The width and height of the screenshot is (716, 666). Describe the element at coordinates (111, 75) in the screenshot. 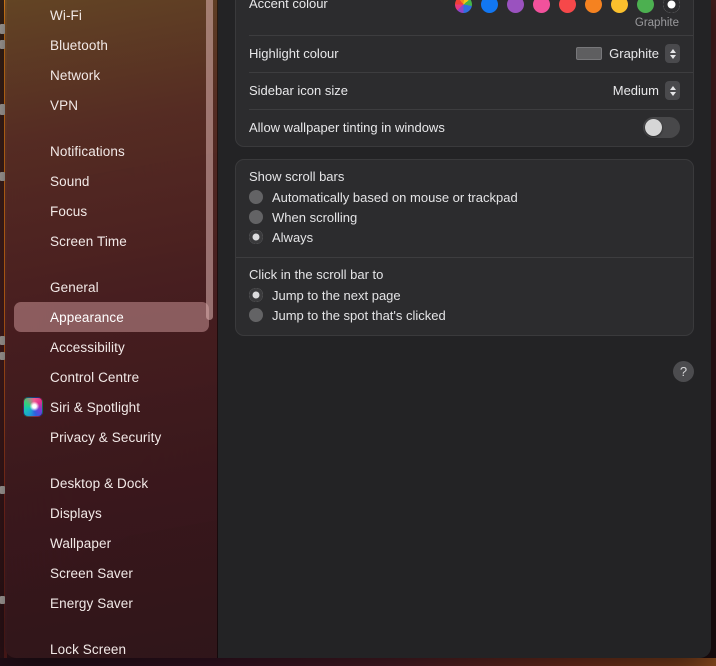

I see `sidebar-item-network: Network` at that location.